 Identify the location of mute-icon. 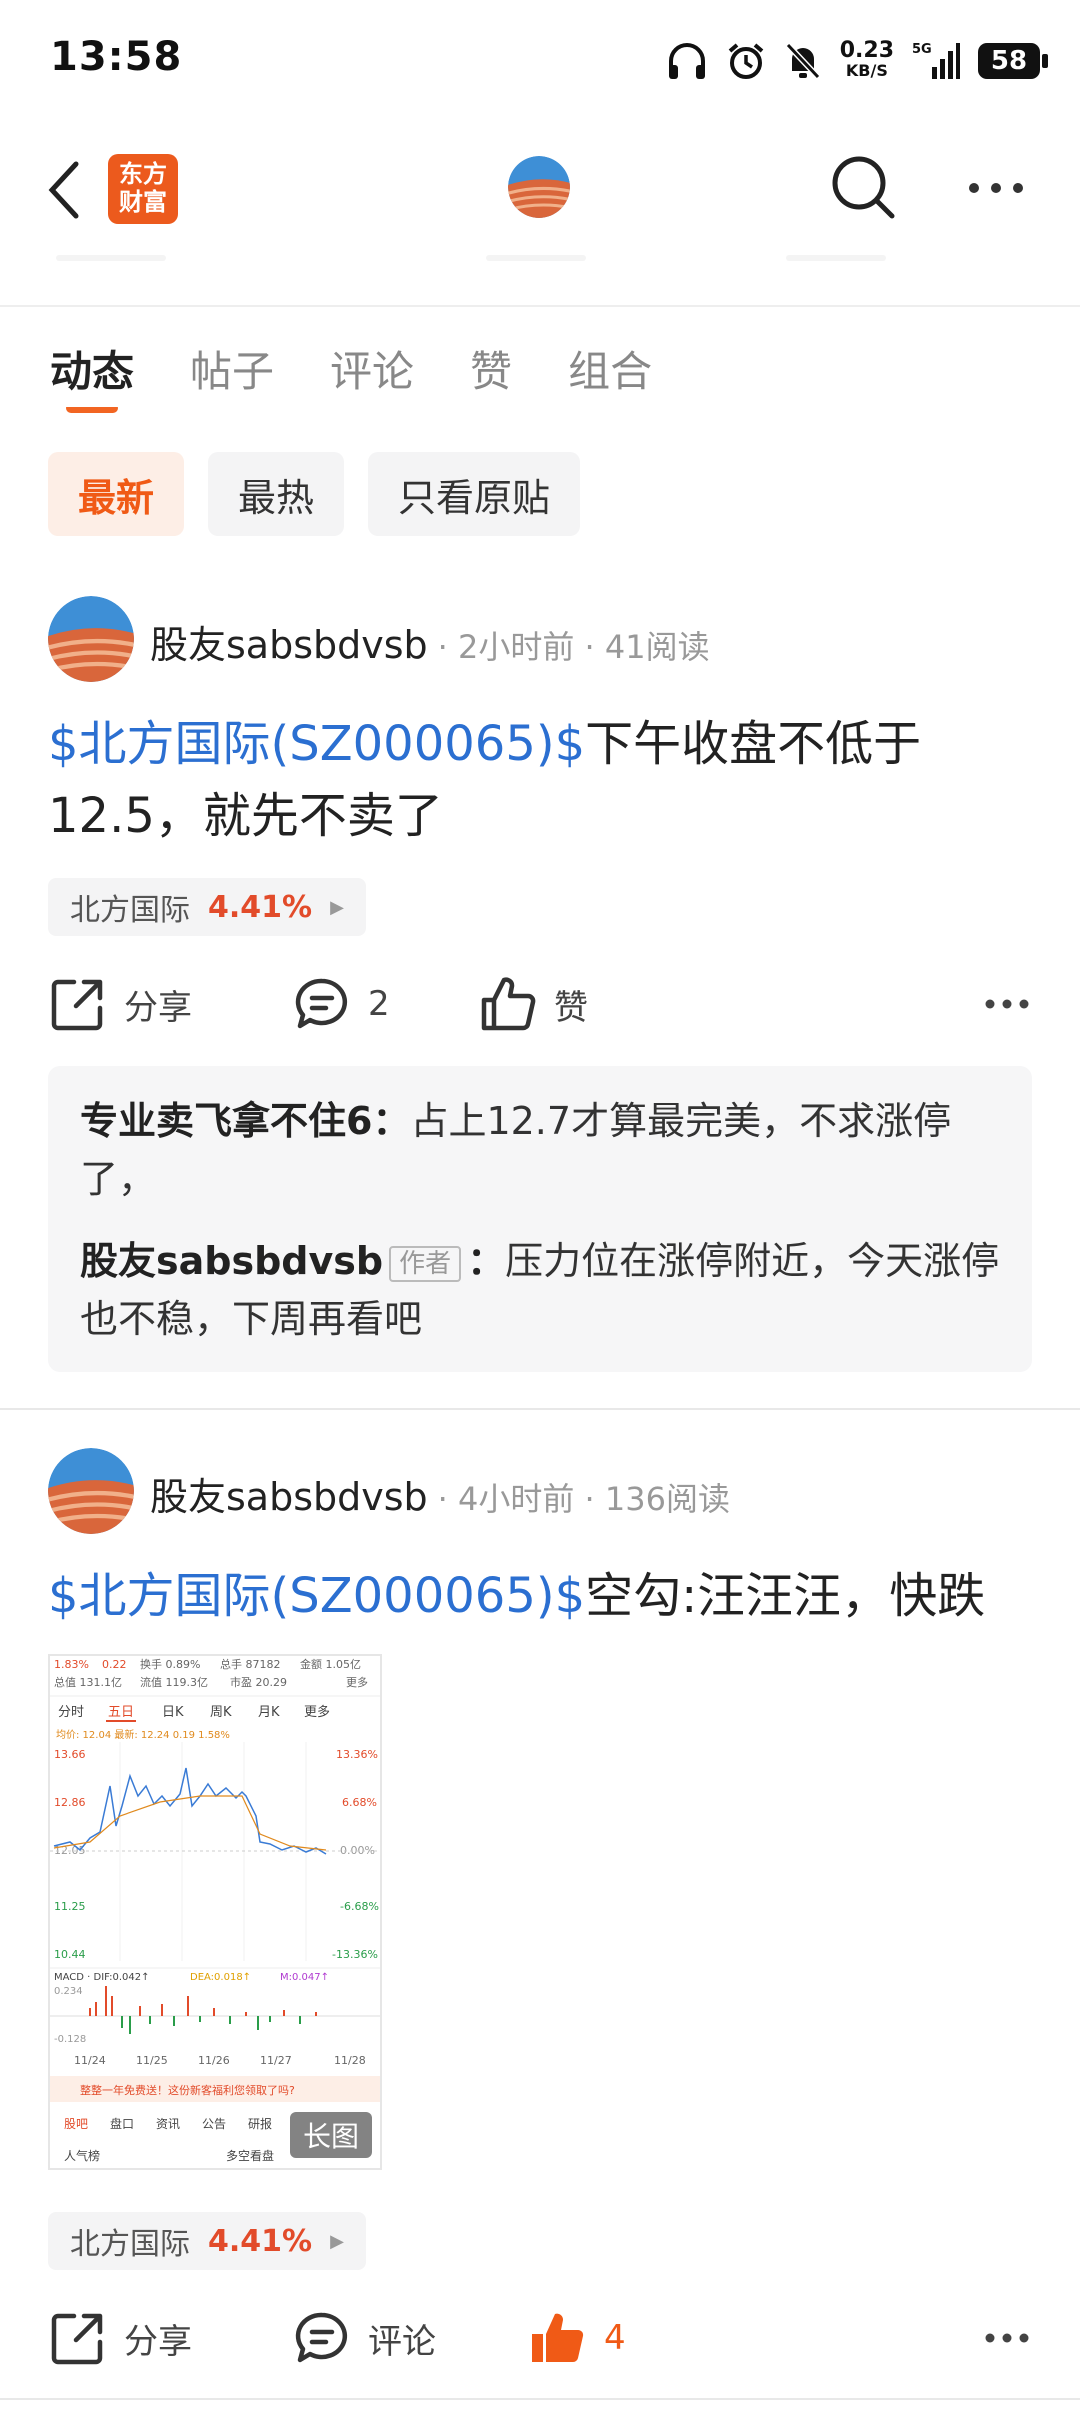
(802, 61).